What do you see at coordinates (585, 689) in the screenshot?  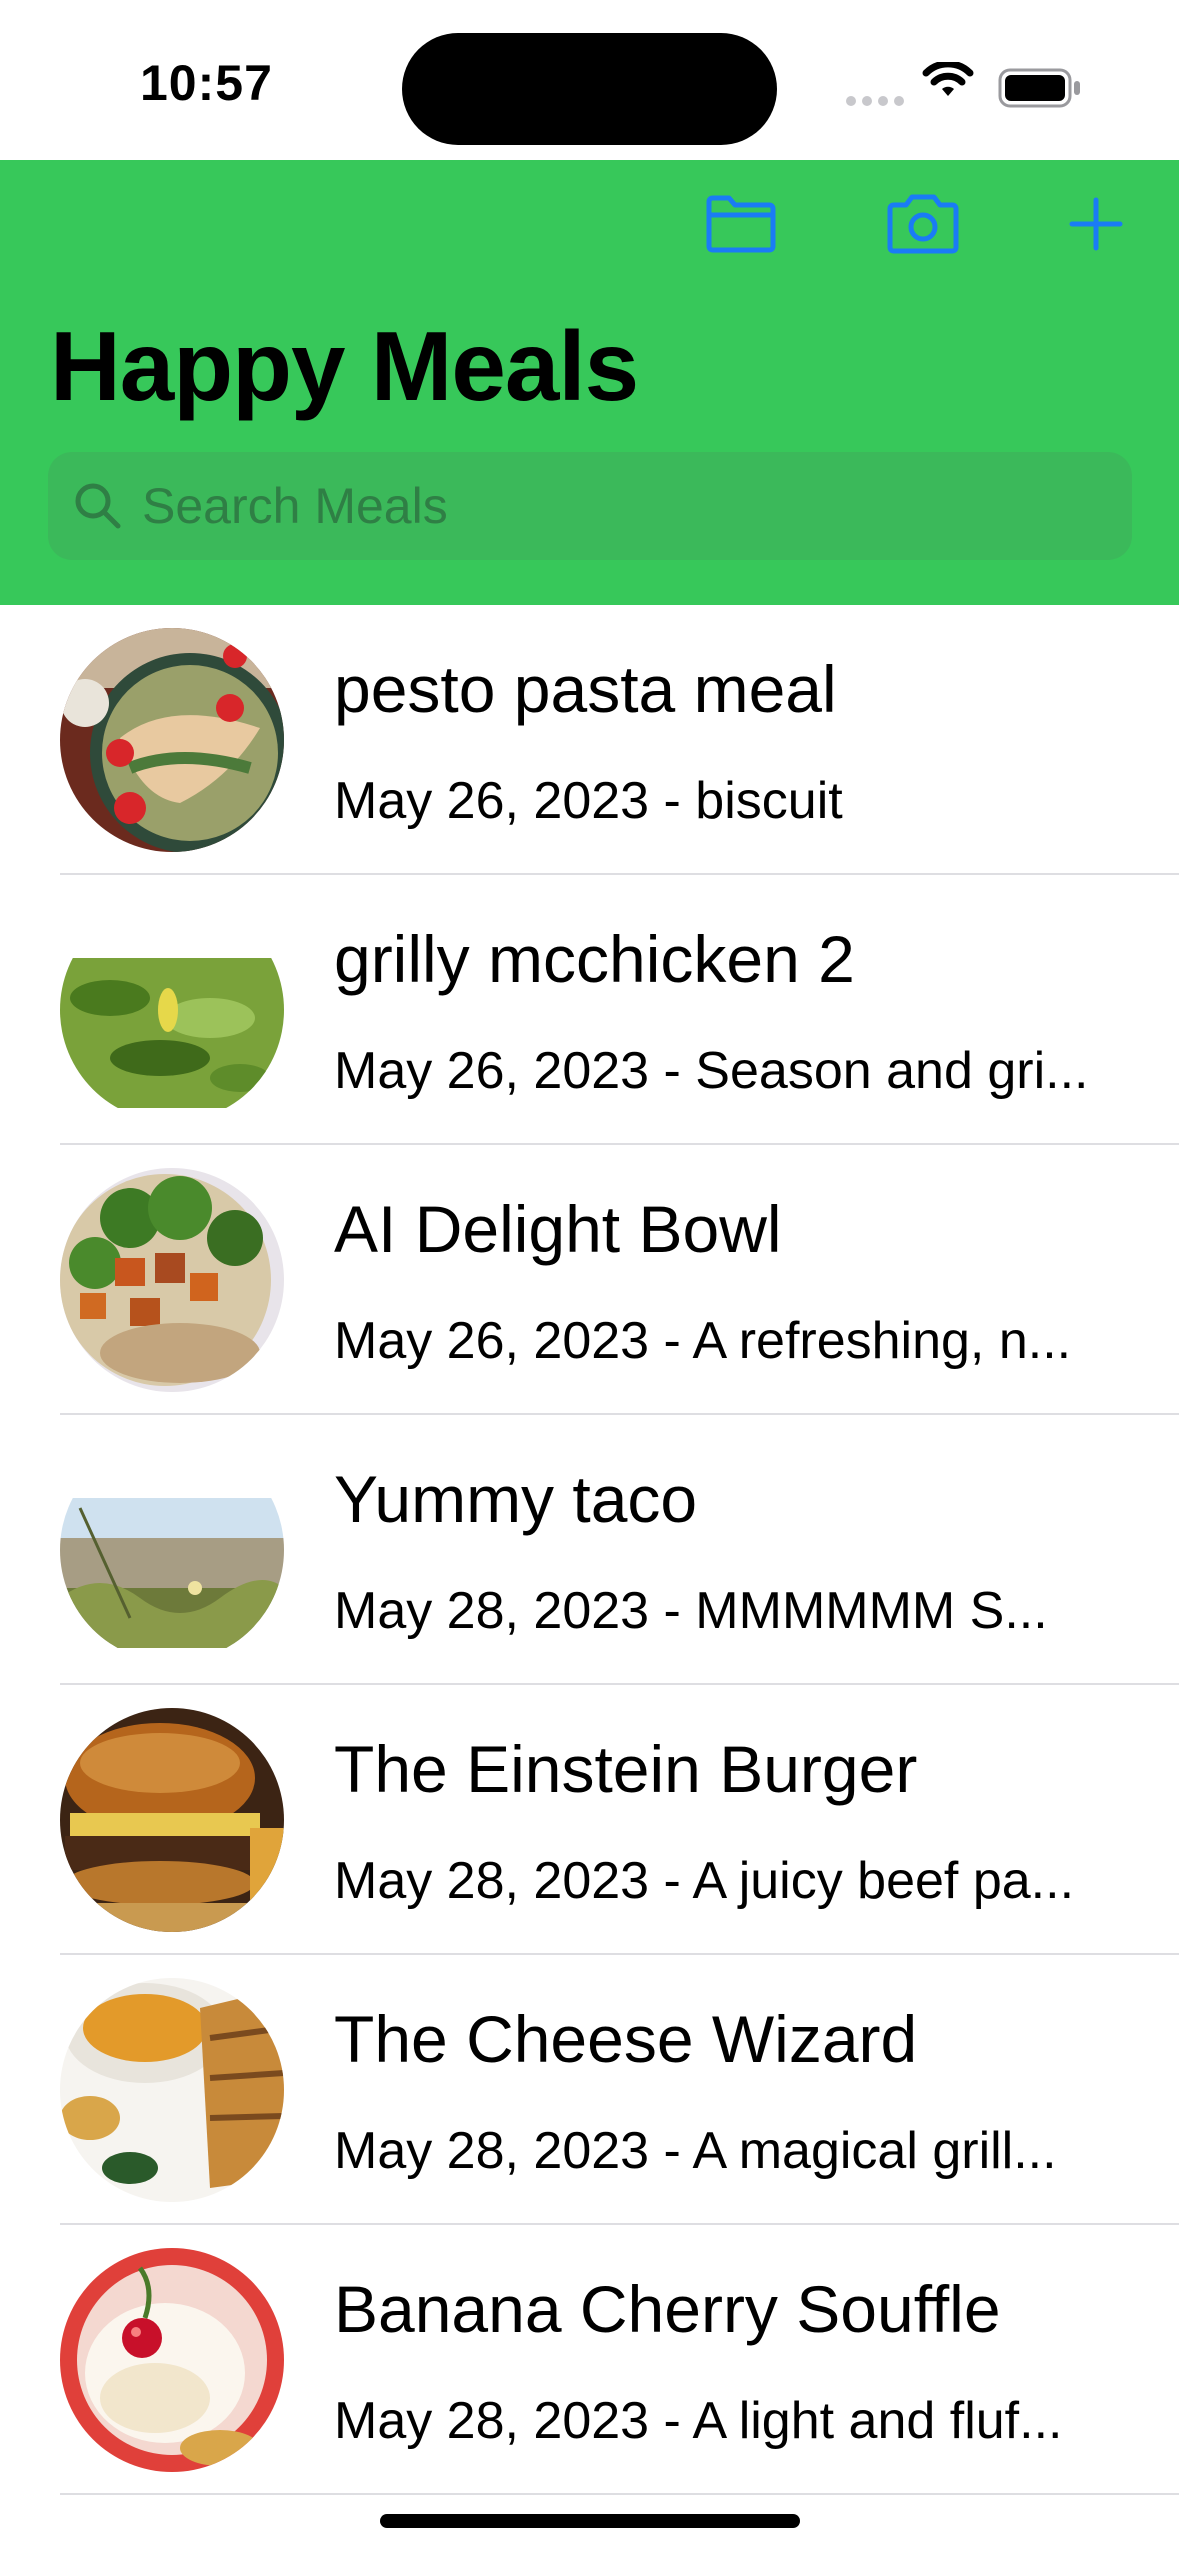 I see `meal-title: pesto pasta meal` at bounding box center [585, 689].